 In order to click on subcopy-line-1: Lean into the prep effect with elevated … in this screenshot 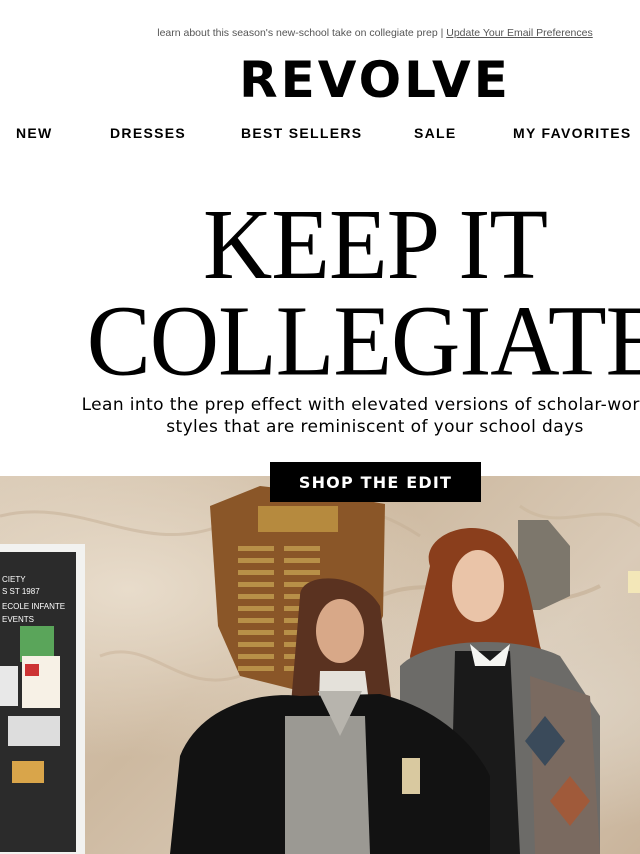, I will do `click(360, 405)`.